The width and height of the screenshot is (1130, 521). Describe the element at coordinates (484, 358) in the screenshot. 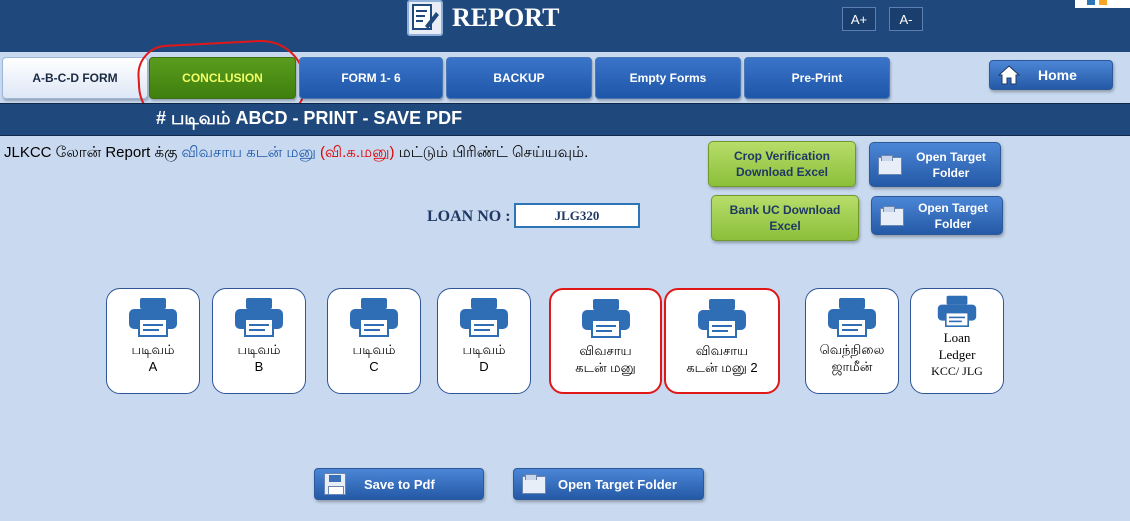

I see `print-card-label: படிவம் D` at that location.